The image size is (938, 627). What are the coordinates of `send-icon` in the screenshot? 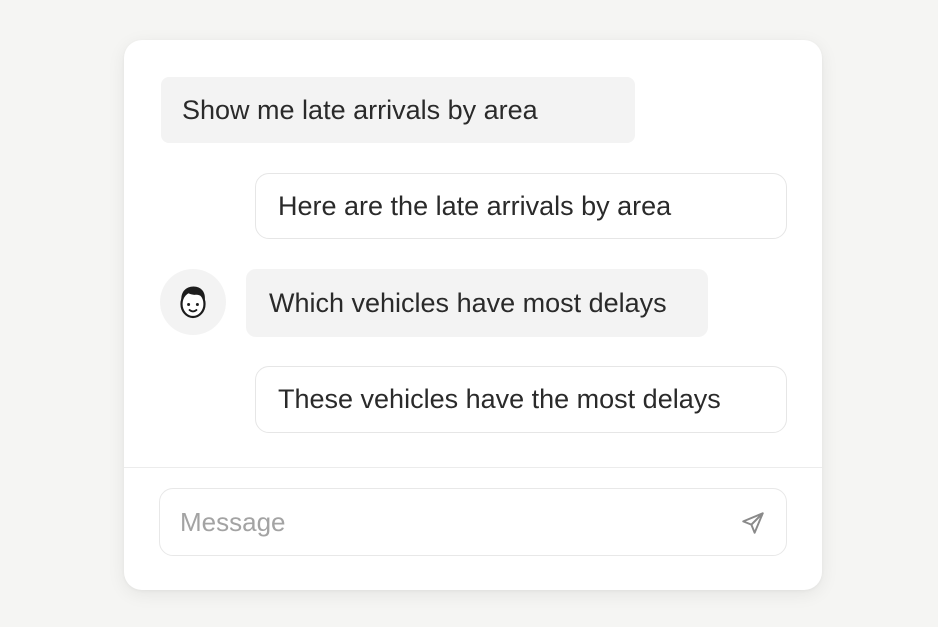 It's located at (753, 523).